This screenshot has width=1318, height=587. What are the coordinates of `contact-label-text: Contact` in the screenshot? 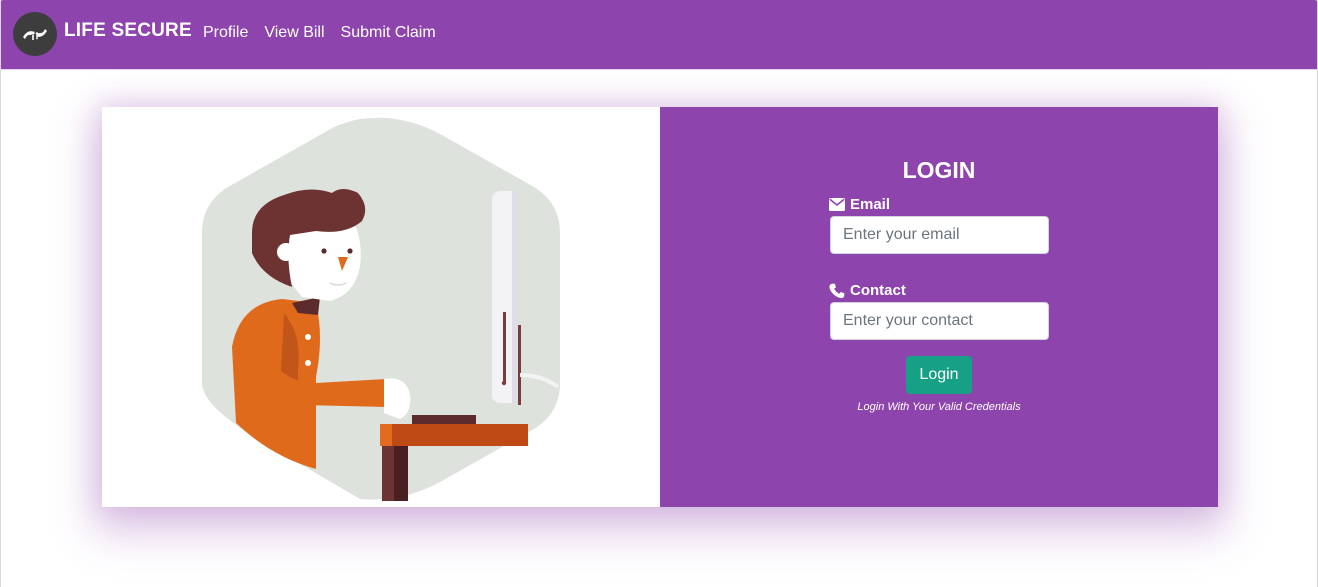 It's located at (878, 290).